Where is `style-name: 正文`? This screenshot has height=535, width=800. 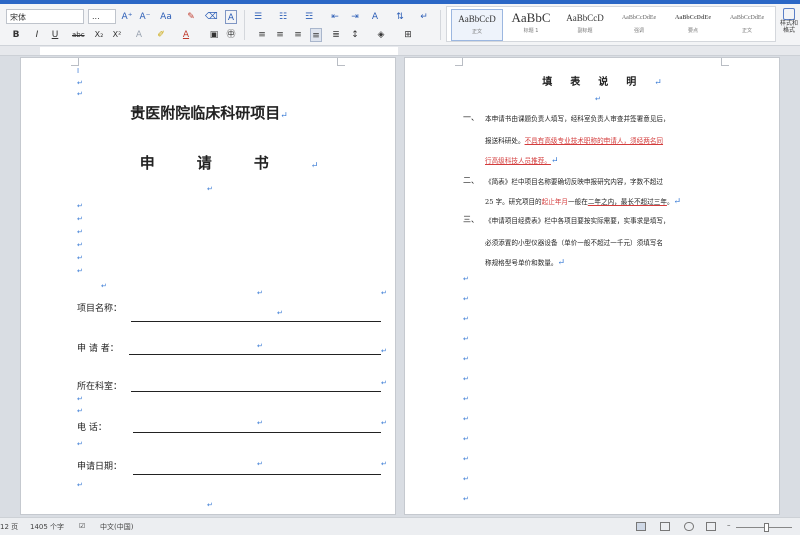 style-name: 正文 is located at coordinates (746, 31).